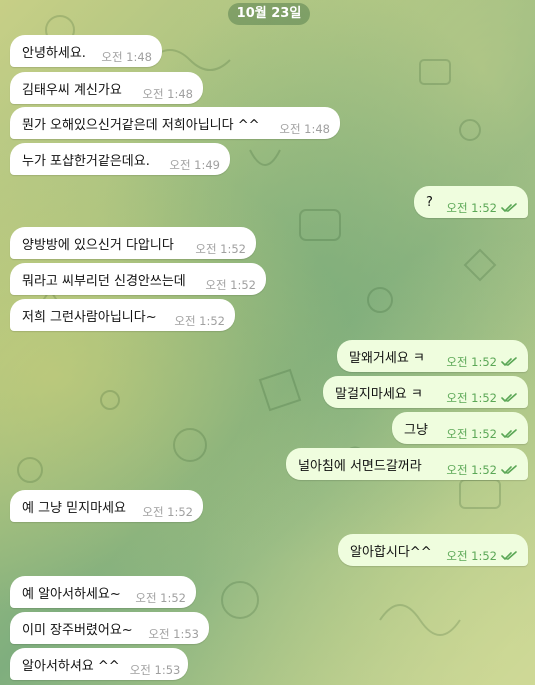 The width and height of the screenshot is (535, 685). Describe the element at coordinates (98, 245) in the screenshot. I see `message-text: 양방방에 있으신거 다압니다` at that location.